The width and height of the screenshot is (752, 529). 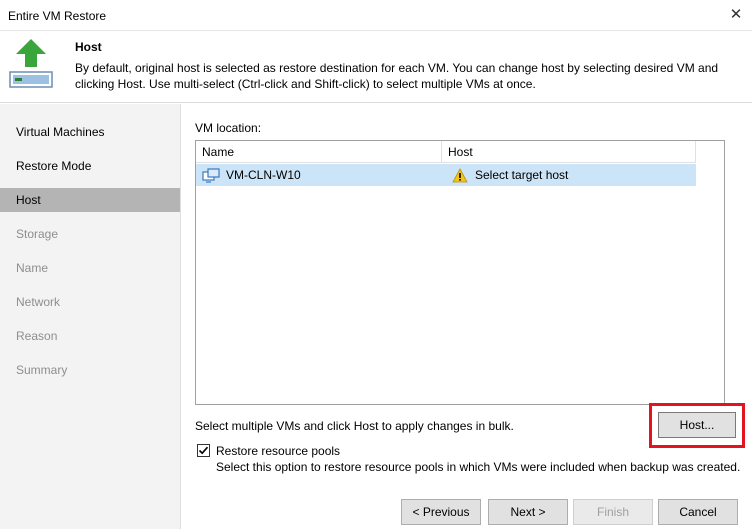 What do you see at coordinates (528, 512) in the screenshot?
I see `next-button: Next >` at bounding box center [528, 512].